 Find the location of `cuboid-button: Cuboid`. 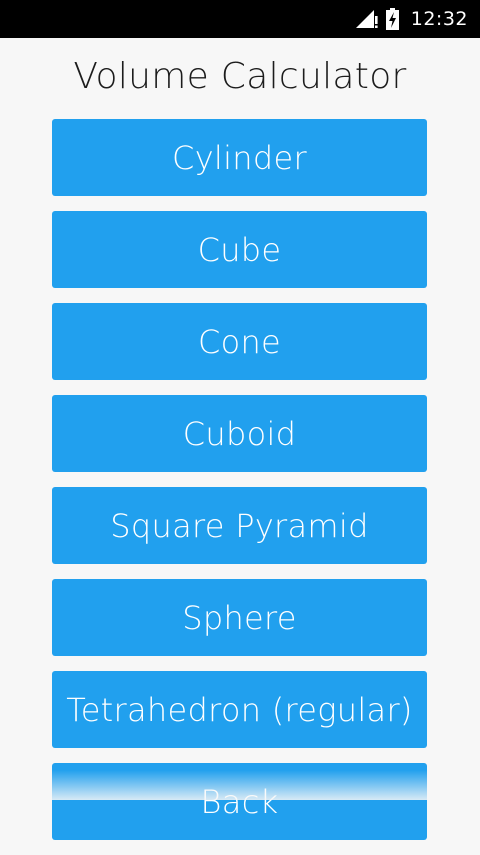

cuboid-button: Cuboid is located at coordinates (239, 433).